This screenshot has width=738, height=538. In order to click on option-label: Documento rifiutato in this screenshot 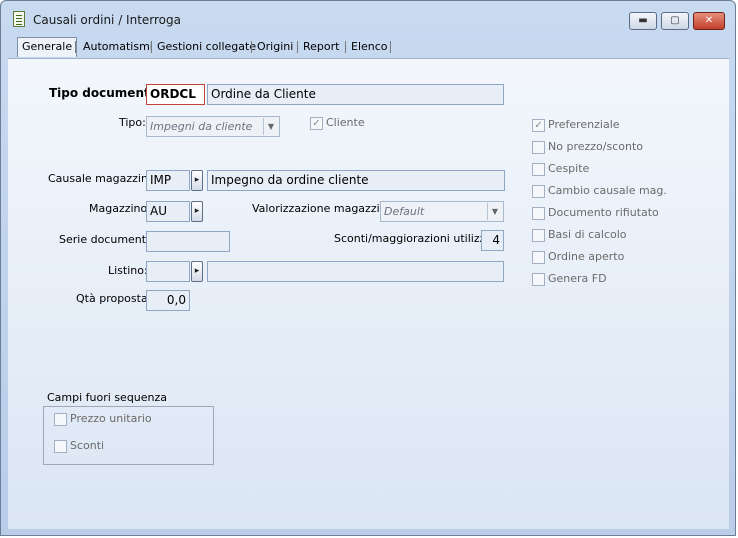, I will do `click(603, 212)`.